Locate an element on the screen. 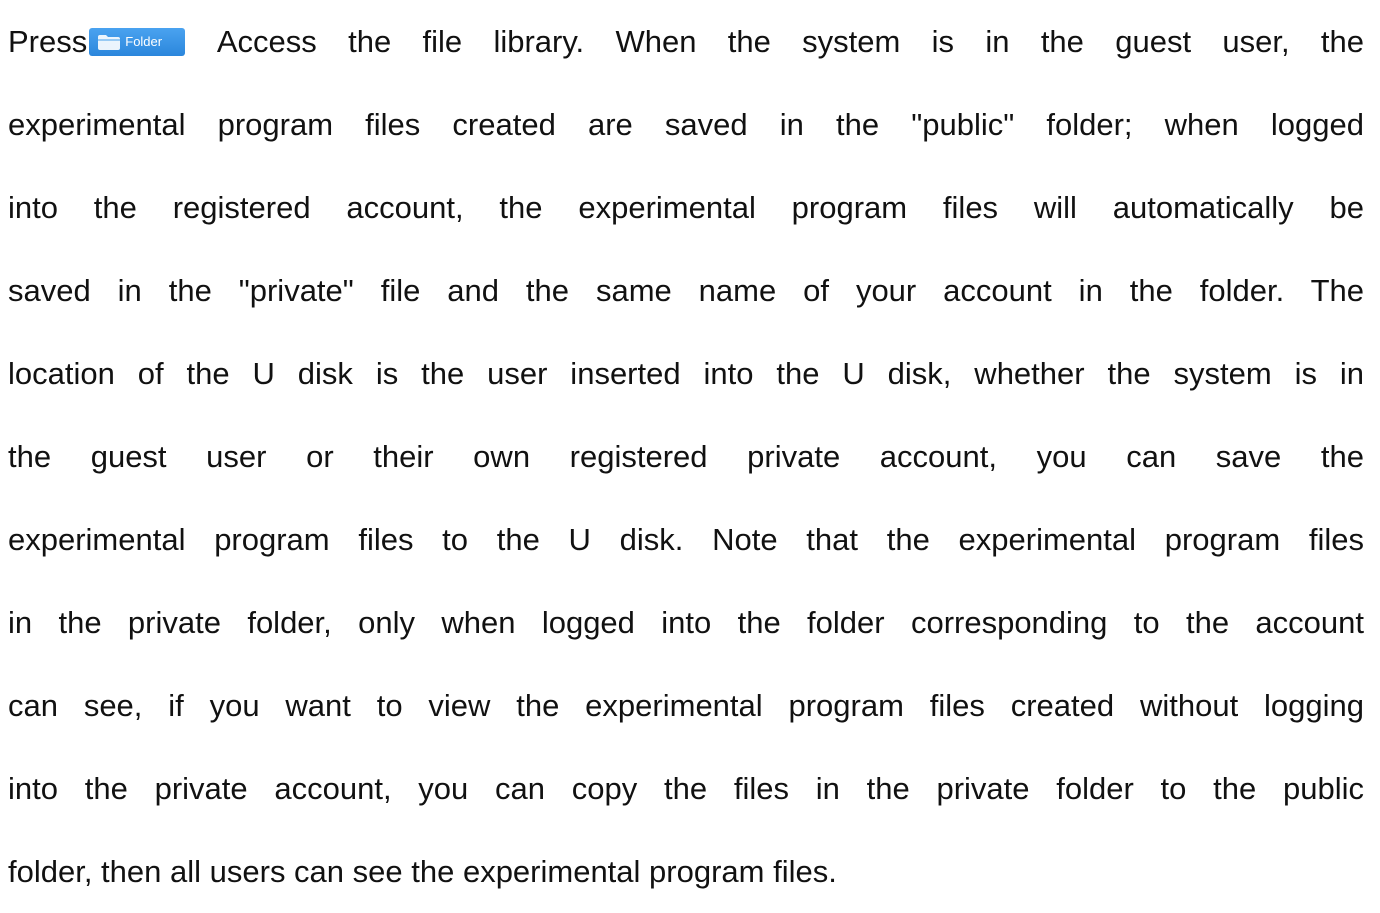  folder-button: Folder is located at coordinates (137, 42).